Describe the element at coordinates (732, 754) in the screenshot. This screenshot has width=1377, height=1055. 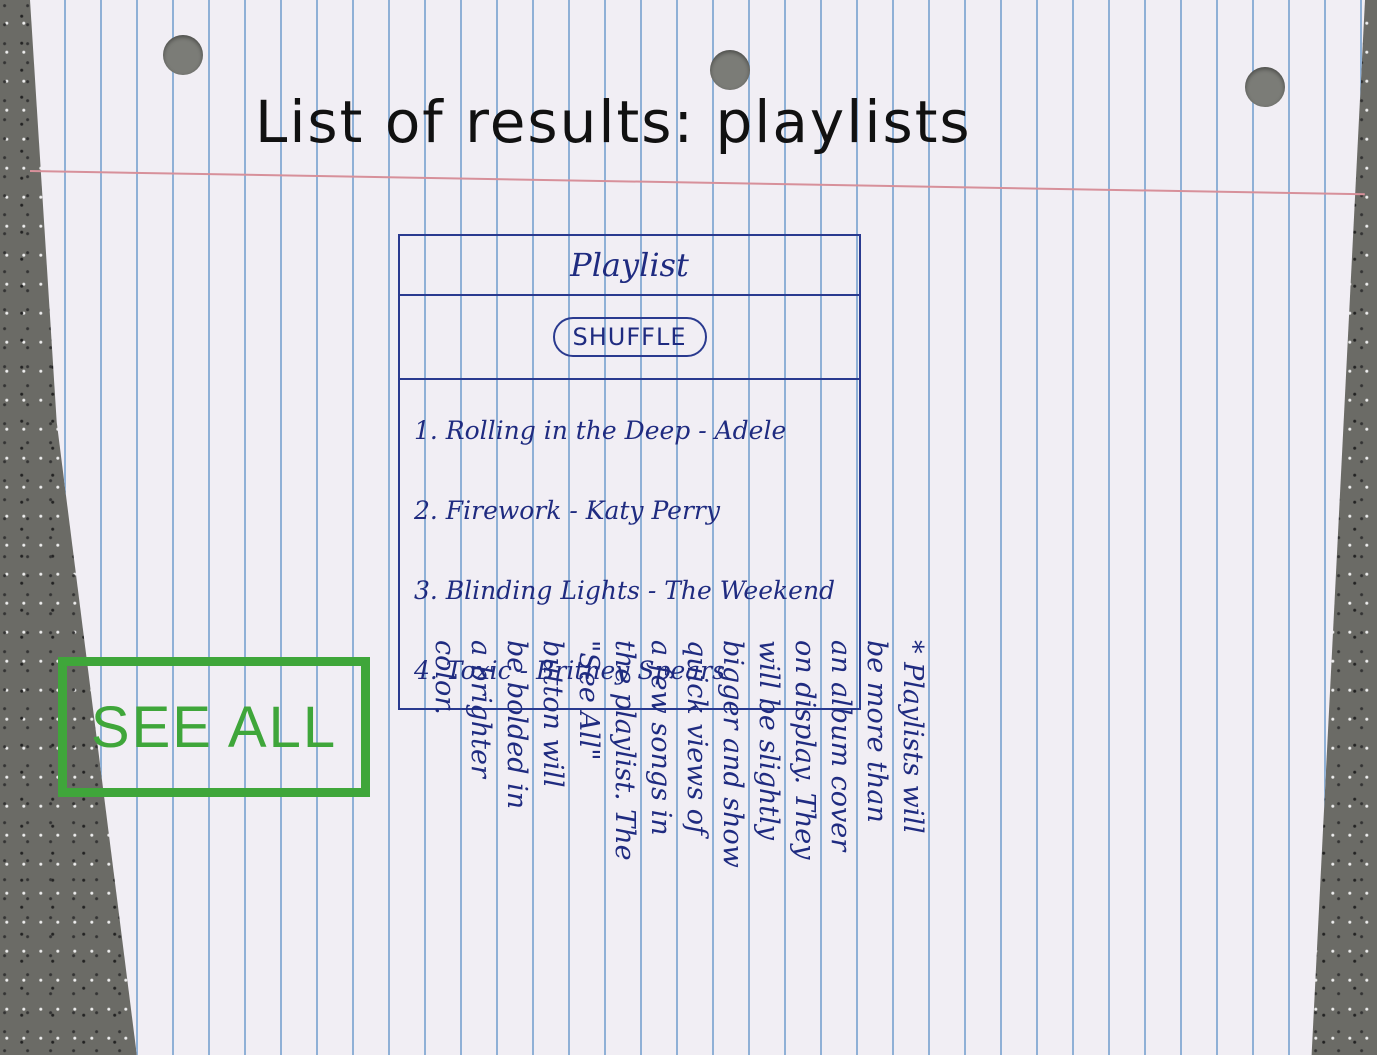
I see `note-line: bigger and show` at that location.